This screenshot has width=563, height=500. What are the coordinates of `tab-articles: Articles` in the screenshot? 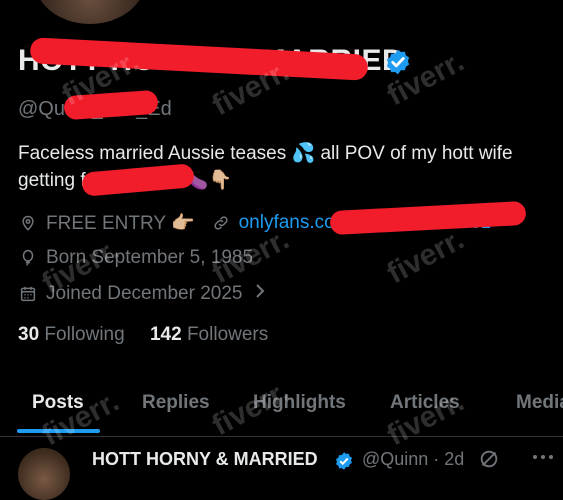 It's located at (425, 403).